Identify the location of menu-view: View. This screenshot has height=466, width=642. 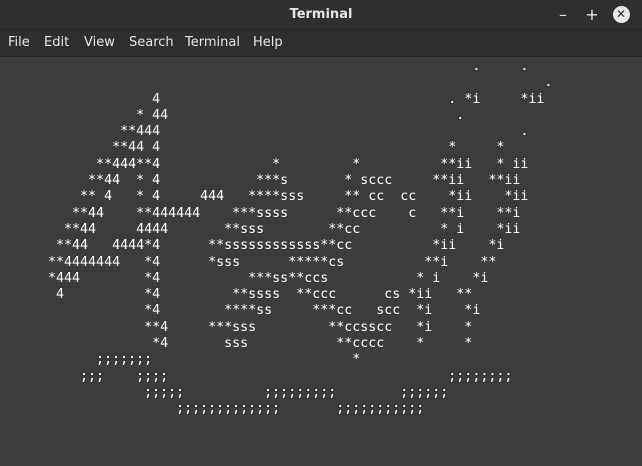
(99, 43).